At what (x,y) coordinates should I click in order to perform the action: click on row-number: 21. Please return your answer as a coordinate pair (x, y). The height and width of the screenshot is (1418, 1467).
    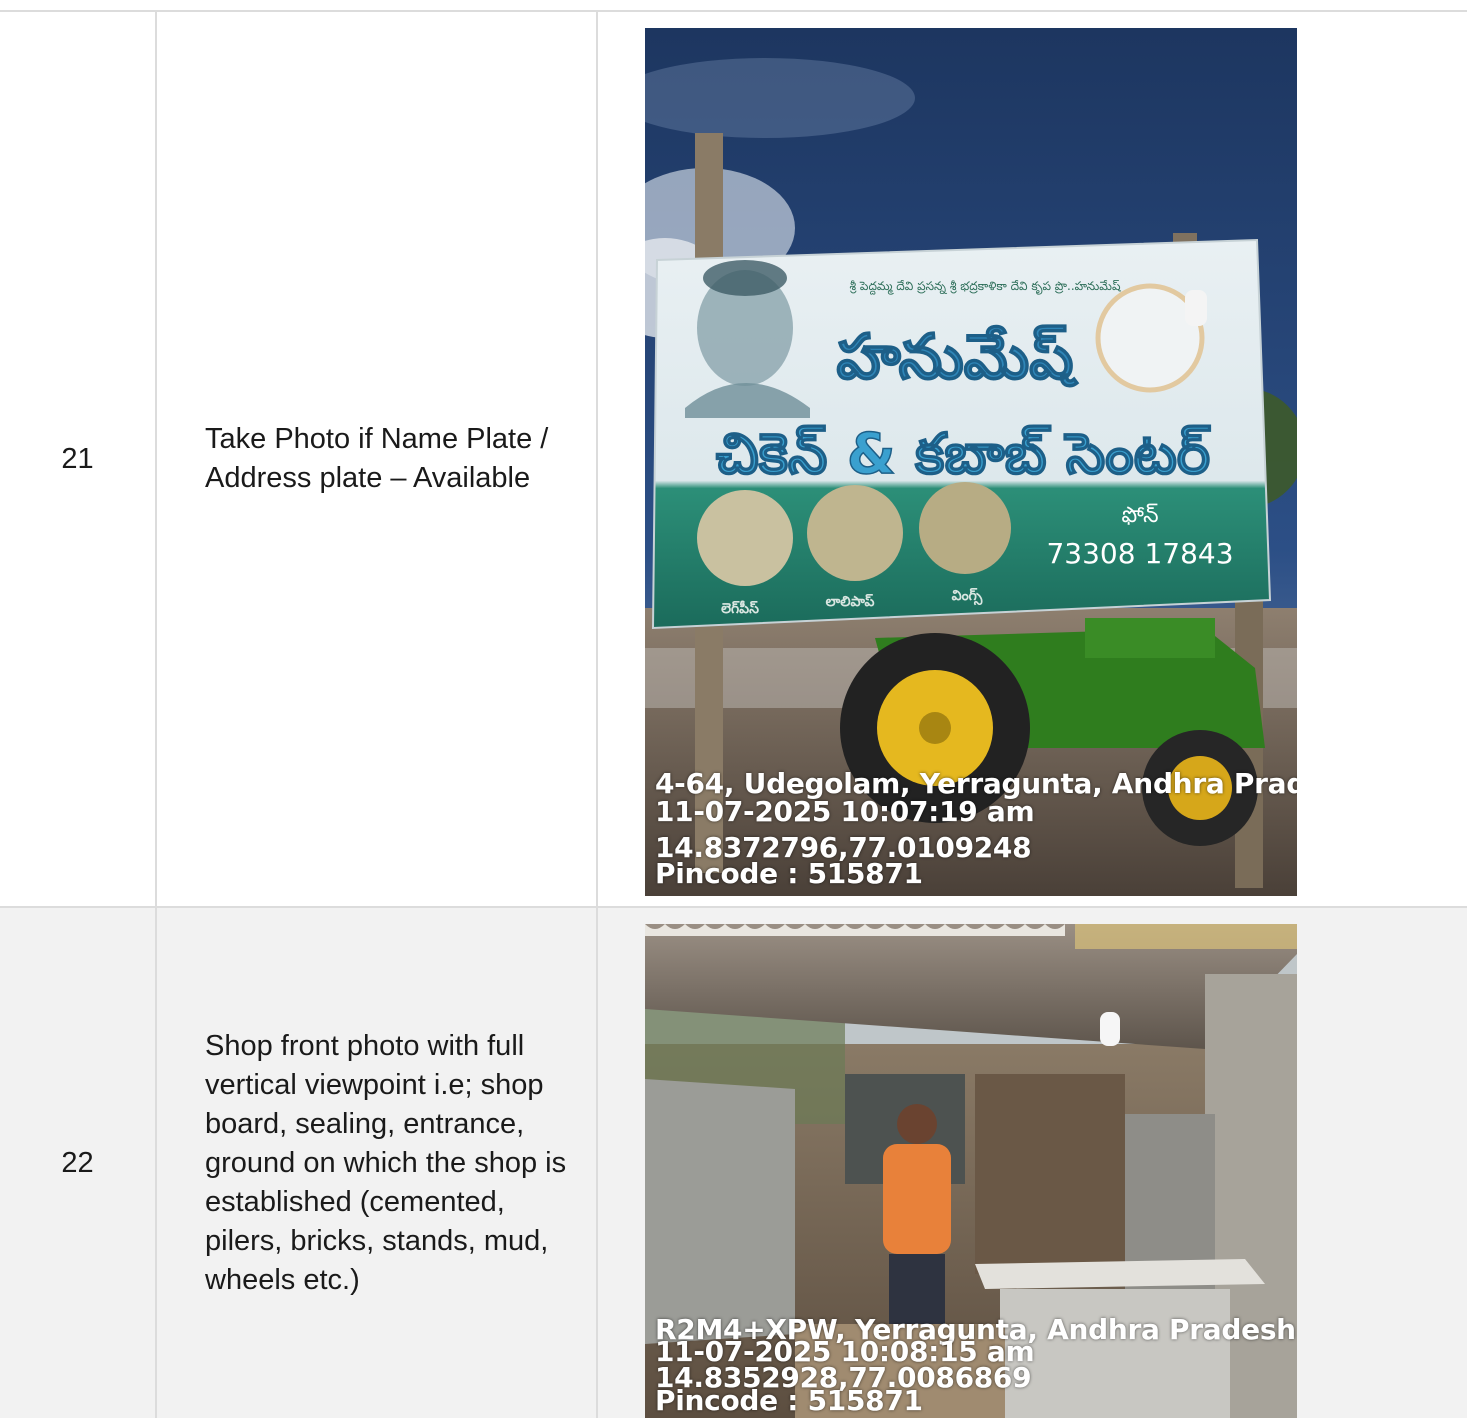
    Looking at the image, I should click on (77, 458).